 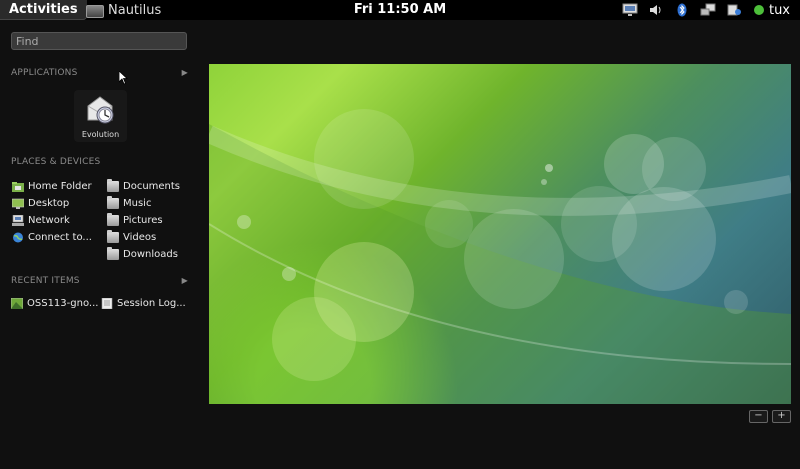 What do you see at coordinates (682, 10) in the screenshot?
I see `bluetooth-icon` at bounding box center [682, 10].